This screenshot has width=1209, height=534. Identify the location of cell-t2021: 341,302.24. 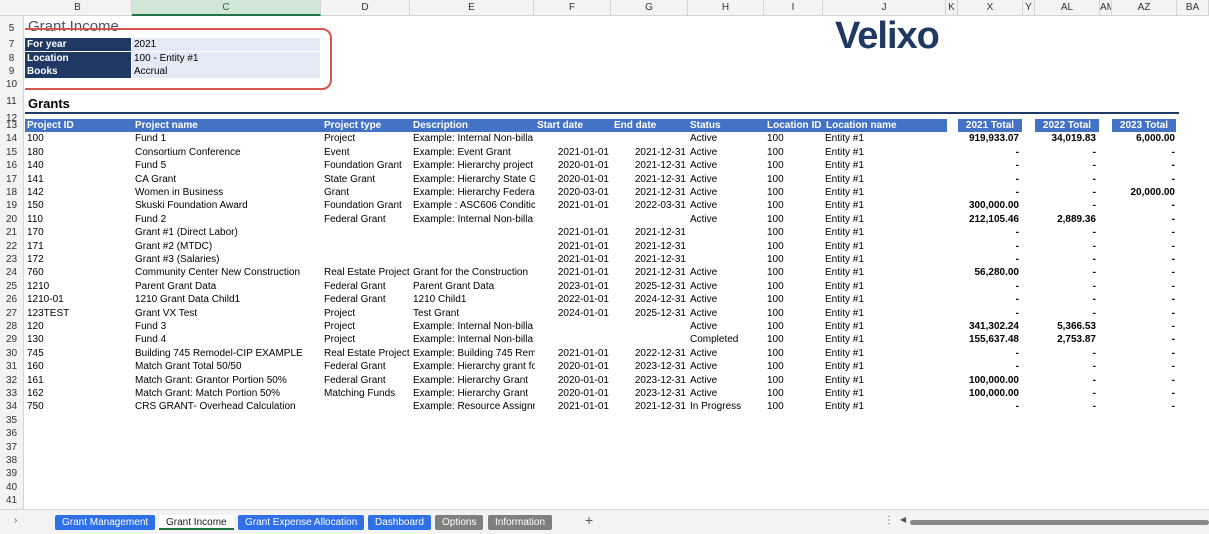
(987, 326).